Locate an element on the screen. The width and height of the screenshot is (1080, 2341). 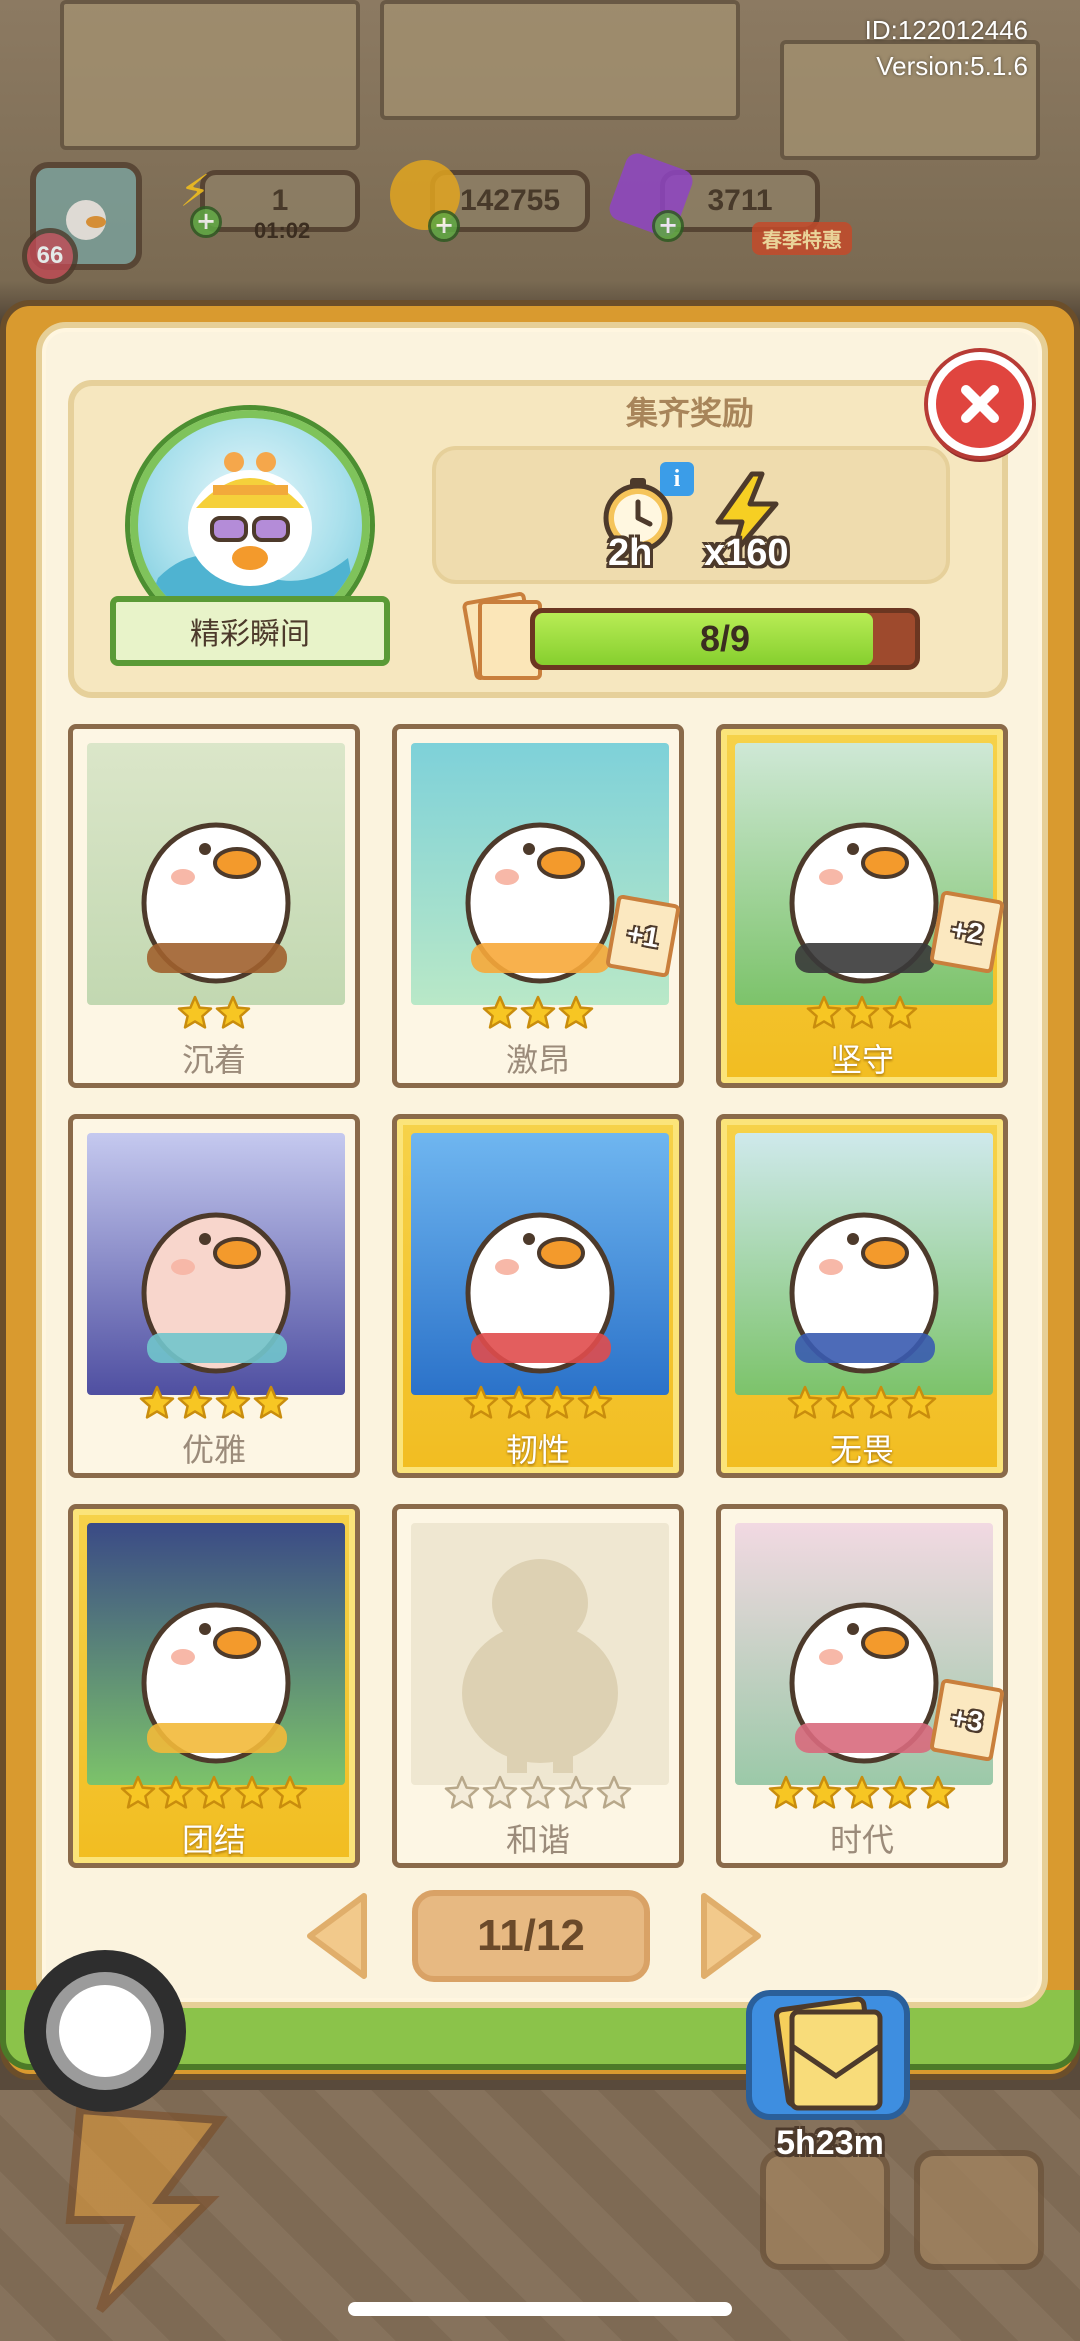
add-energy-button: + is located at coordinates (206, 222).